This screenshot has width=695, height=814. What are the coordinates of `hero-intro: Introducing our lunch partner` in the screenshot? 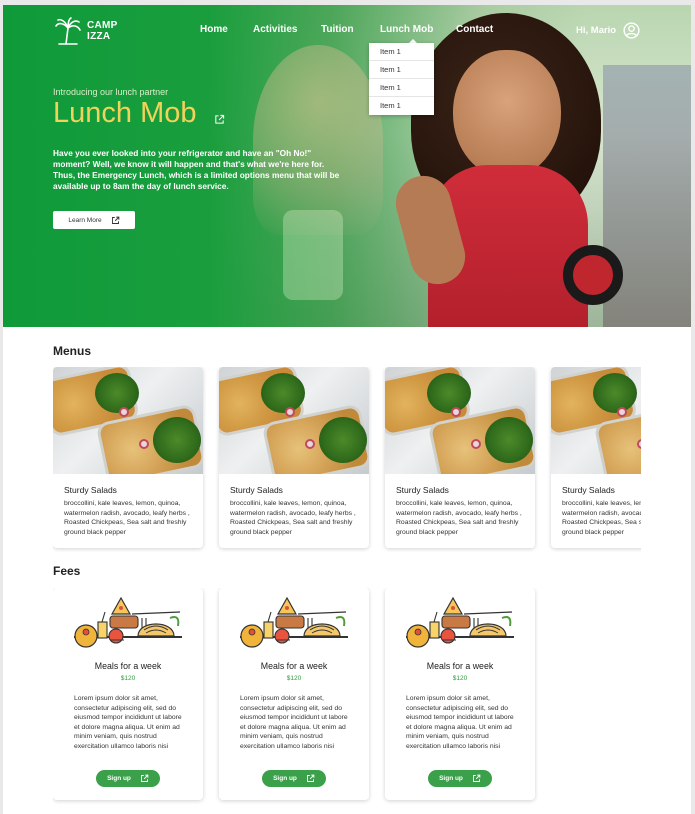 It's located at (111, 92).